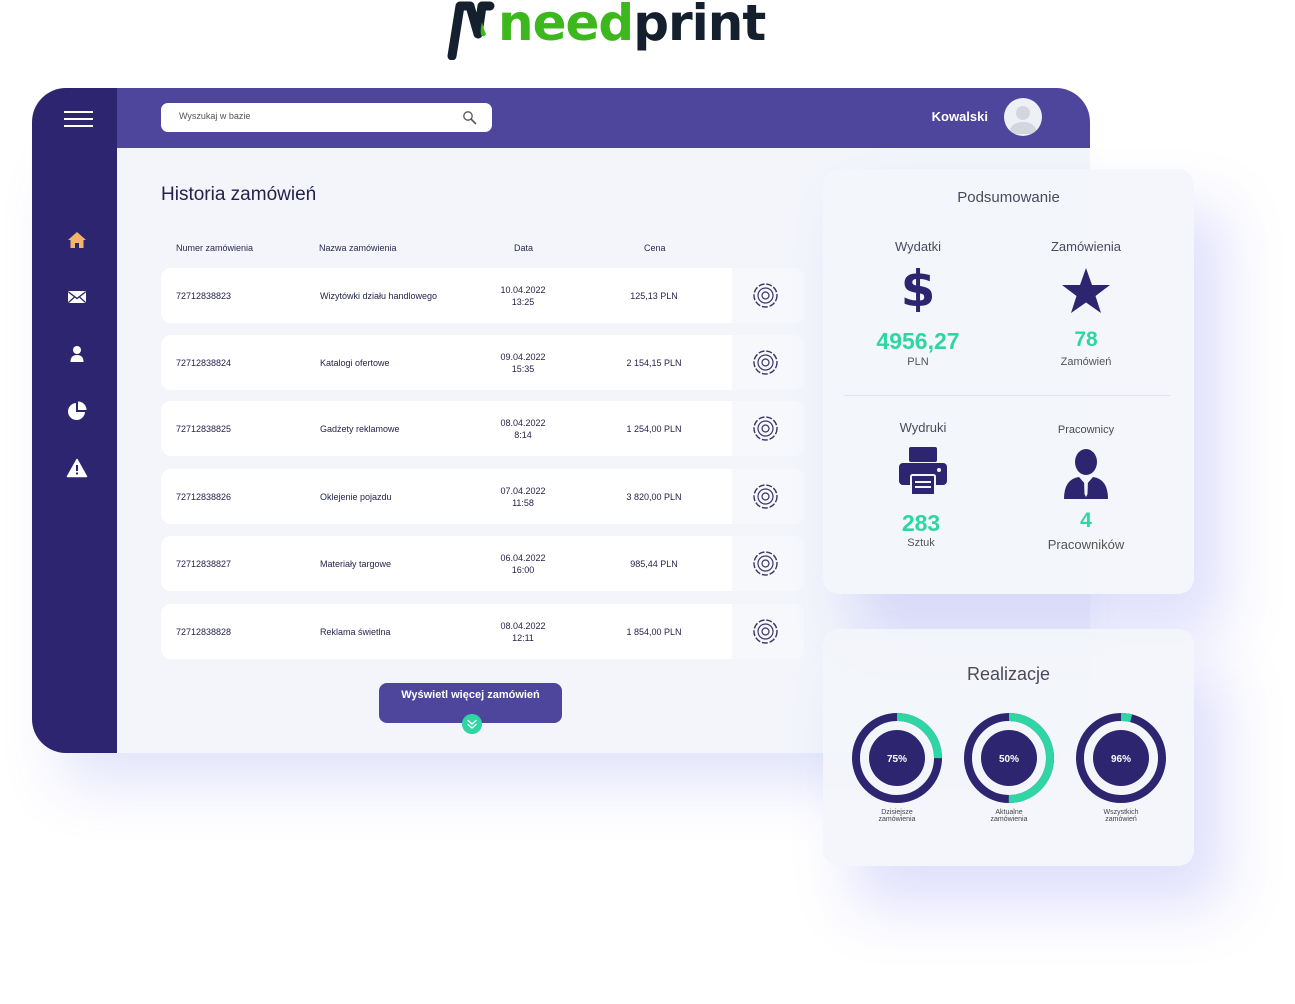  Describe the element at coordinates (606, 31) in the screenshot. I see `brand-logo: needprint` at that location.